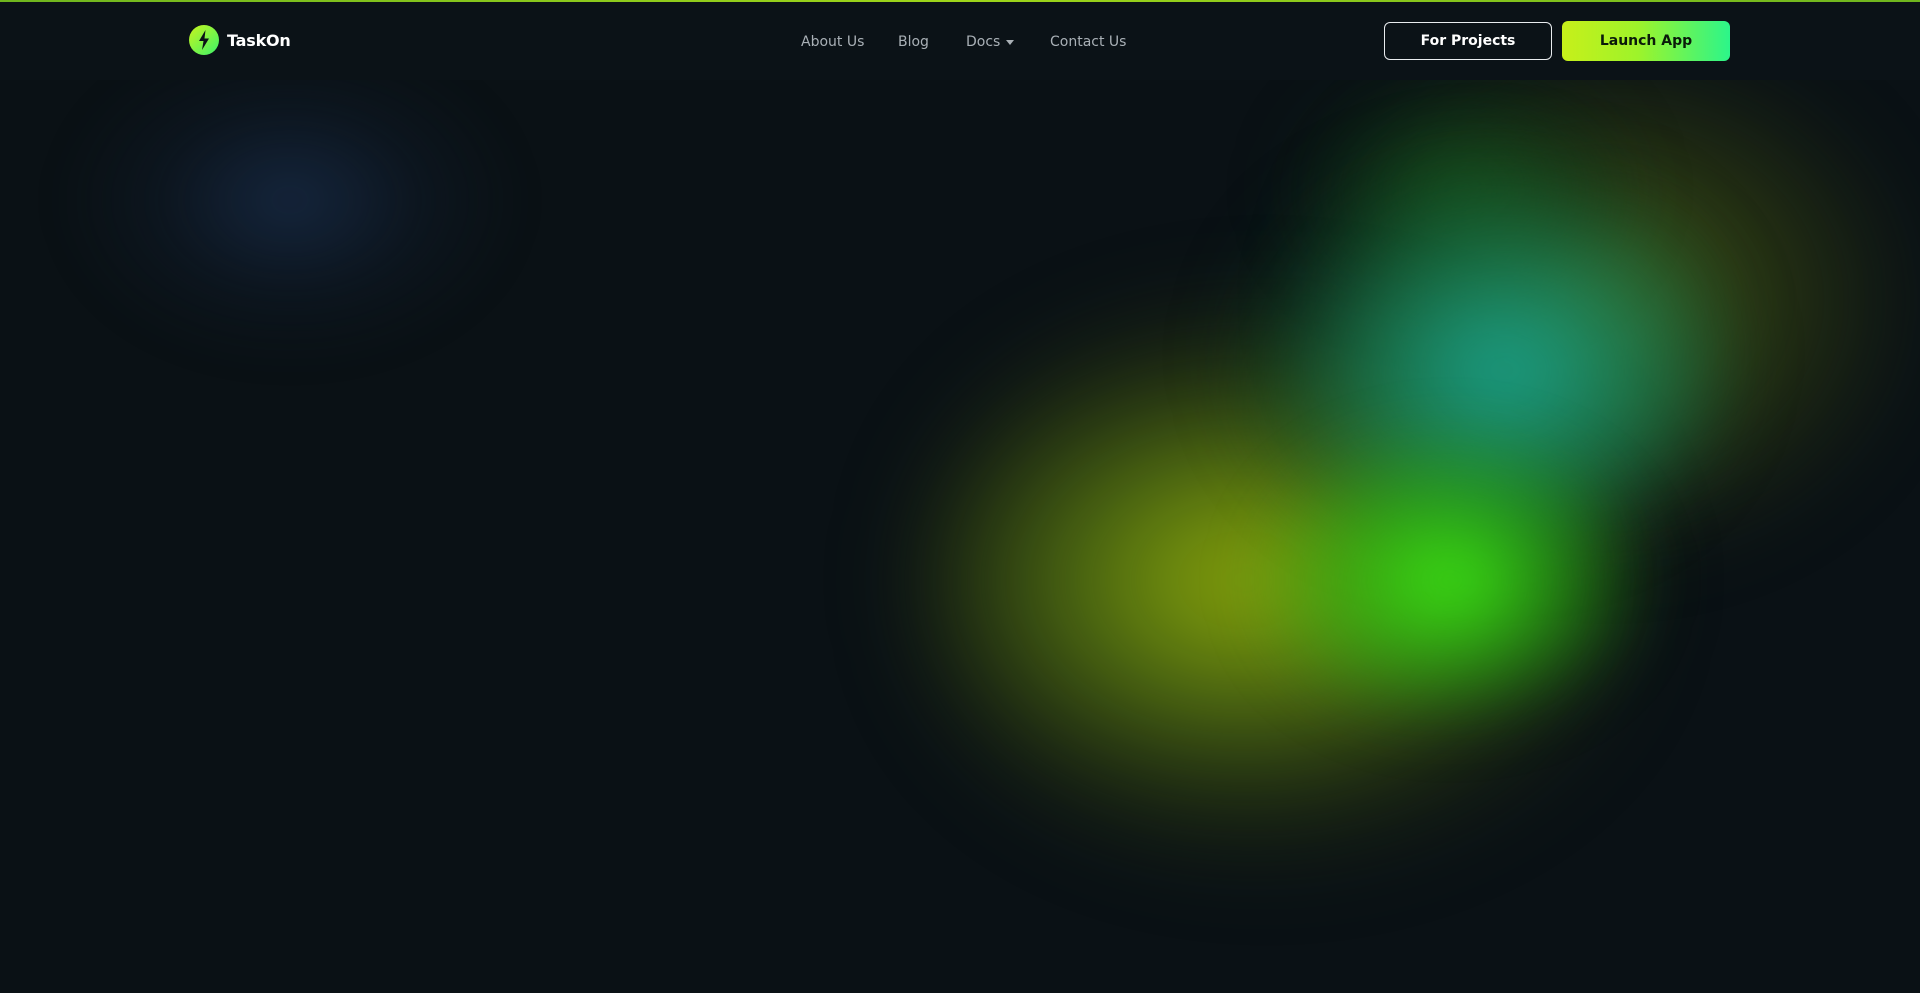 The image size is (1920, 993). I want to click on background-glow-dark-green, so click(1460, 190).